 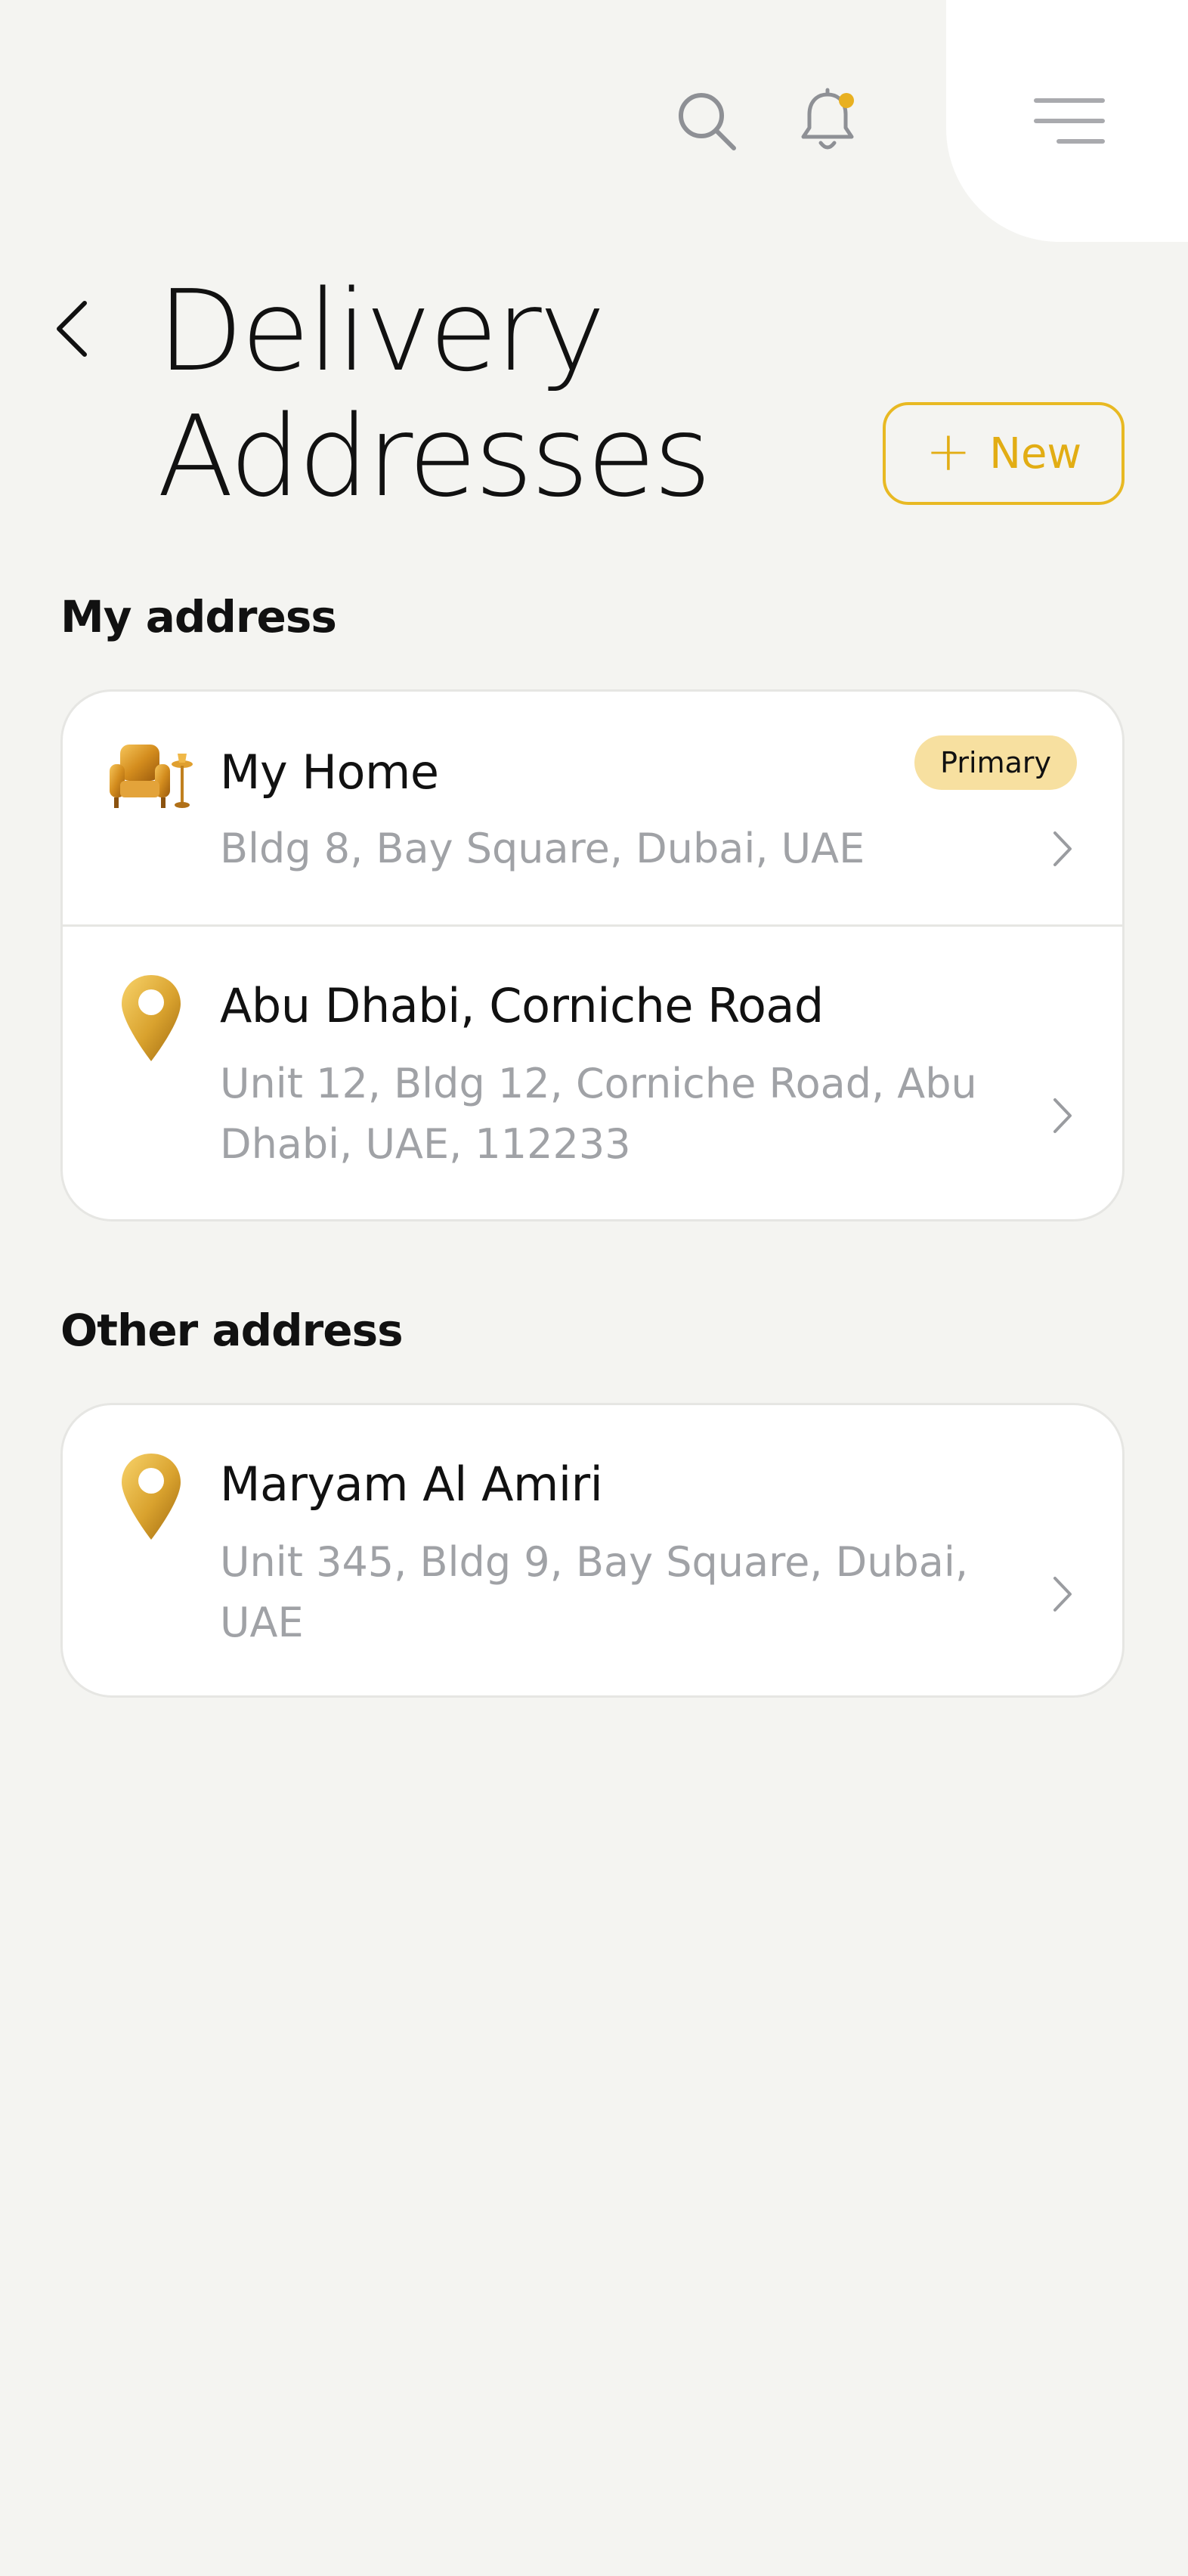 I want to click on back-button, so click(x=71, y=329).